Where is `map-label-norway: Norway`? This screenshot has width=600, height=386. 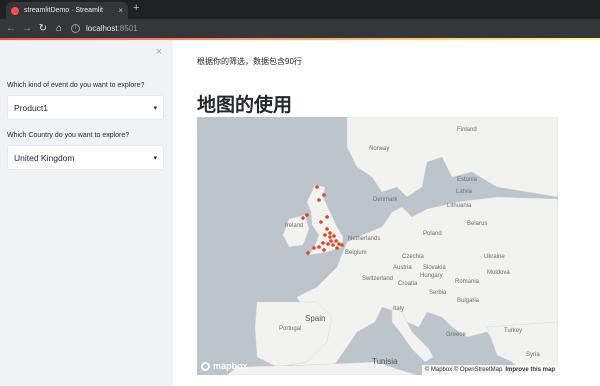
map-label-norway: Norway is located at coordinates (379, 149).